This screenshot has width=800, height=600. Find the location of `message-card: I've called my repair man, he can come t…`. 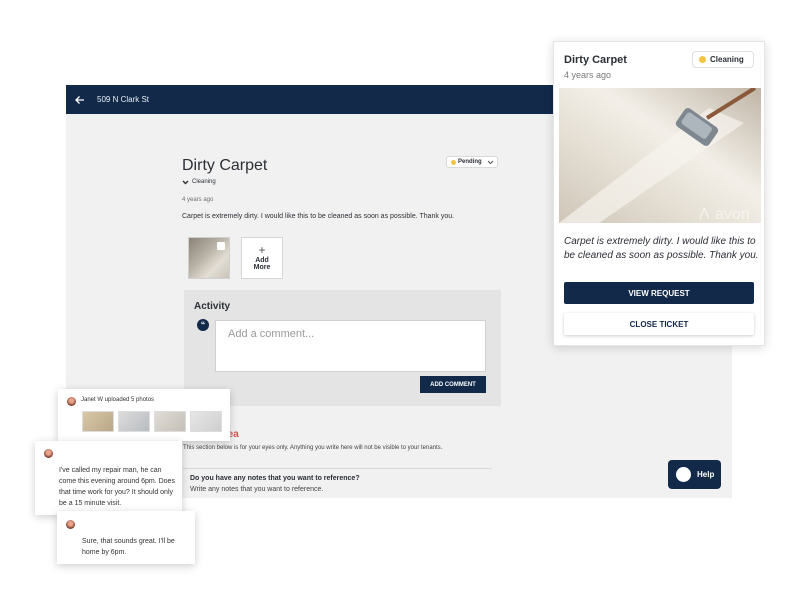

message-card: I've called my repair man, he can come t… is located at coordinates (108, 478).